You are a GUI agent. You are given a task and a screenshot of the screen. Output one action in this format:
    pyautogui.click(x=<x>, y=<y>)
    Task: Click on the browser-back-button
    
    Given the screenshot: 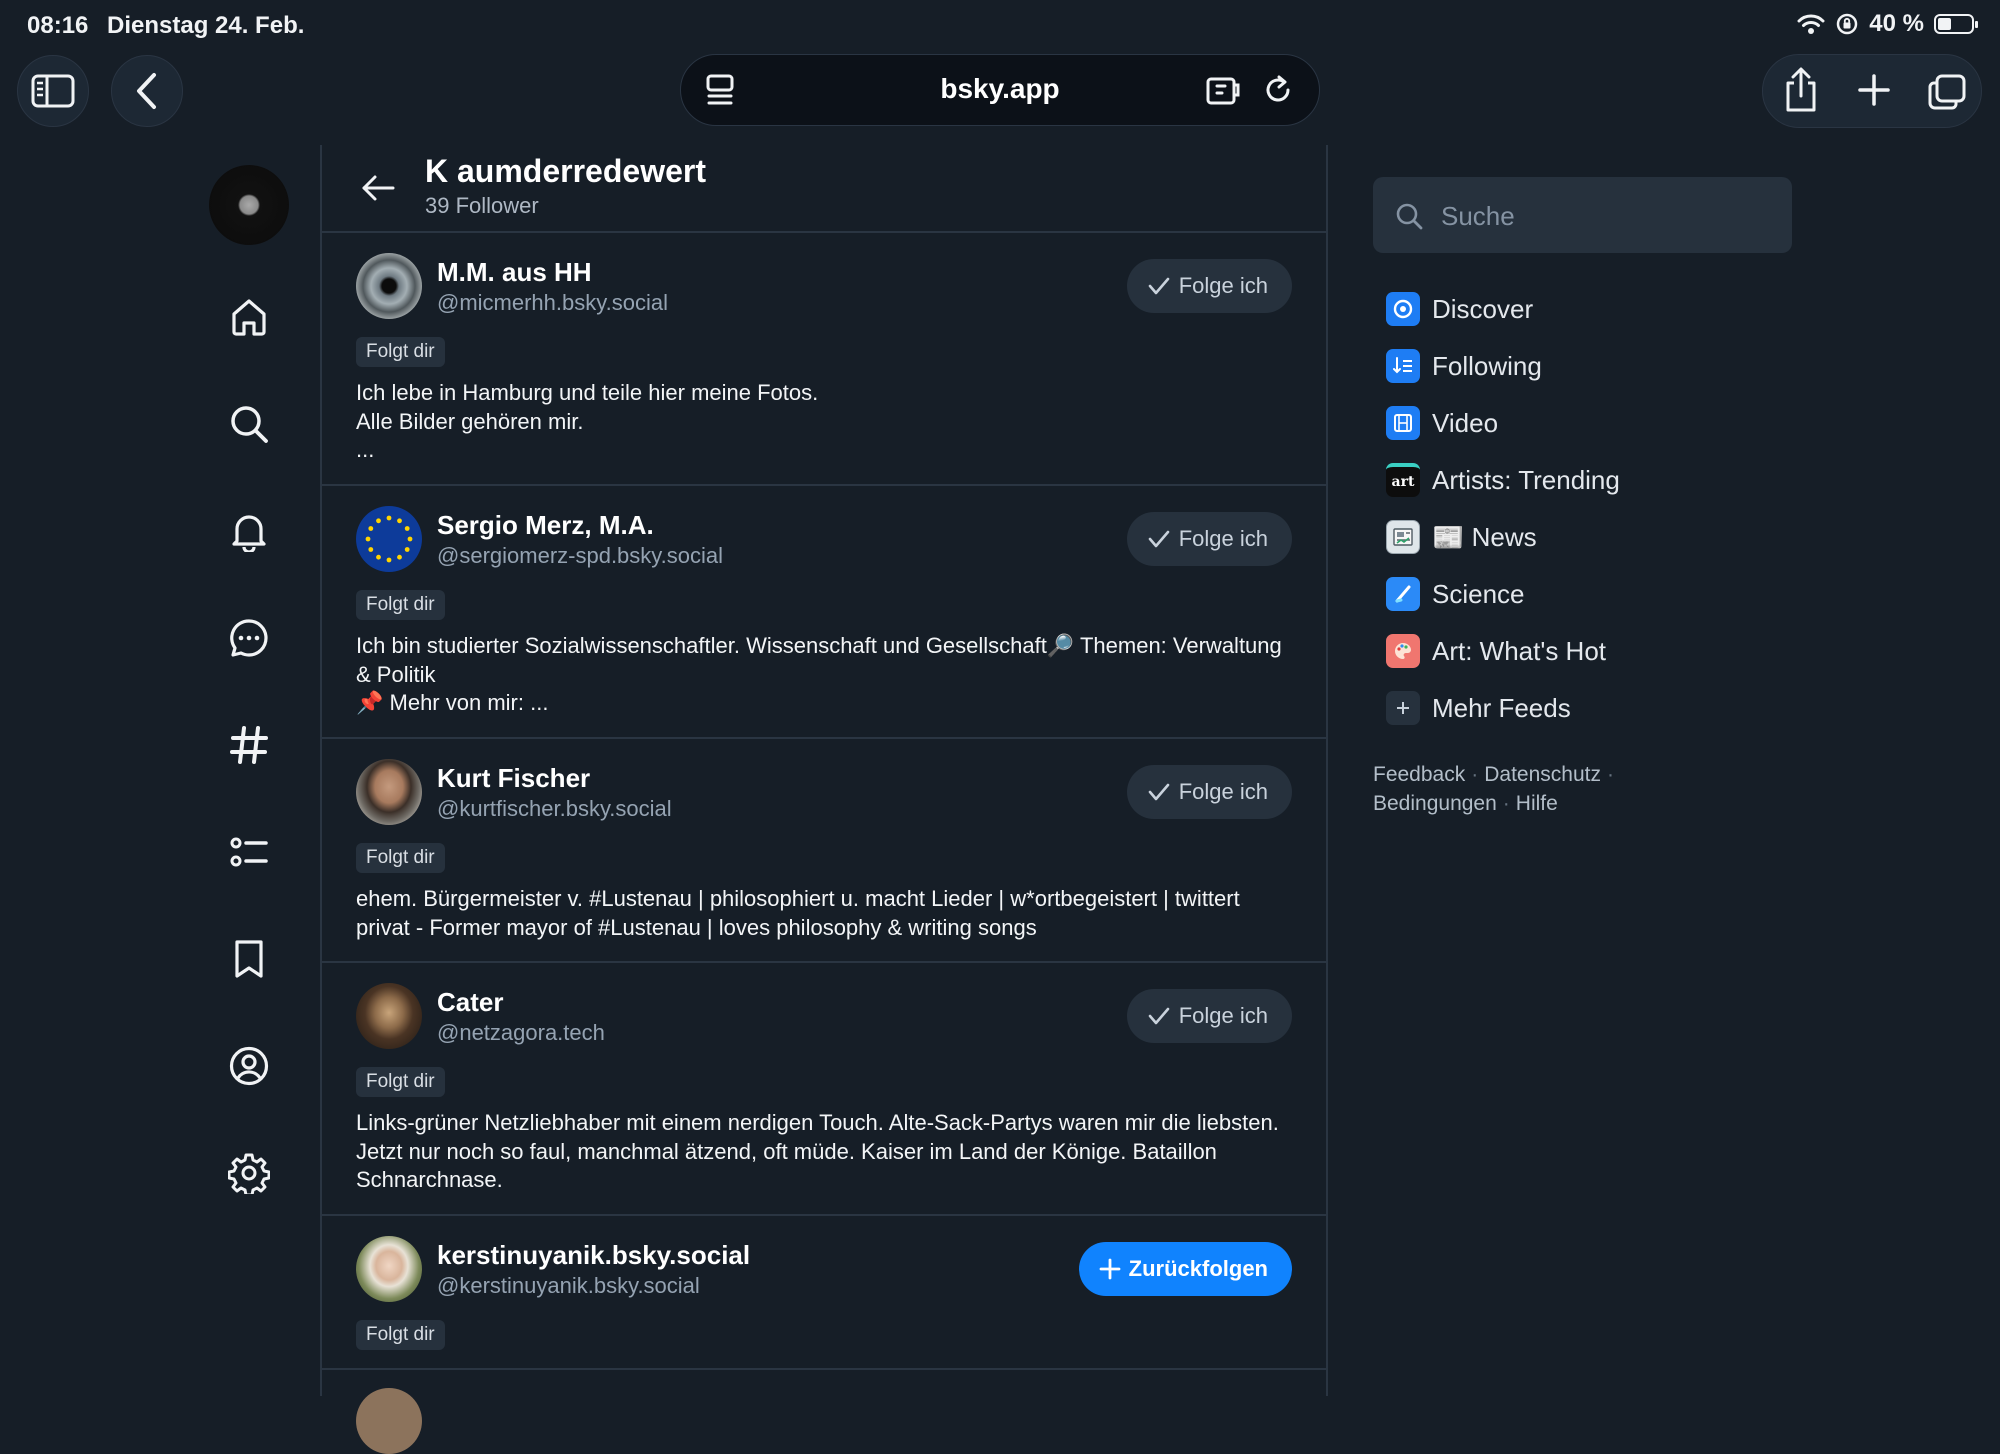 What is the action you would take?
    pyautogui.click(x=147, y=91)
    